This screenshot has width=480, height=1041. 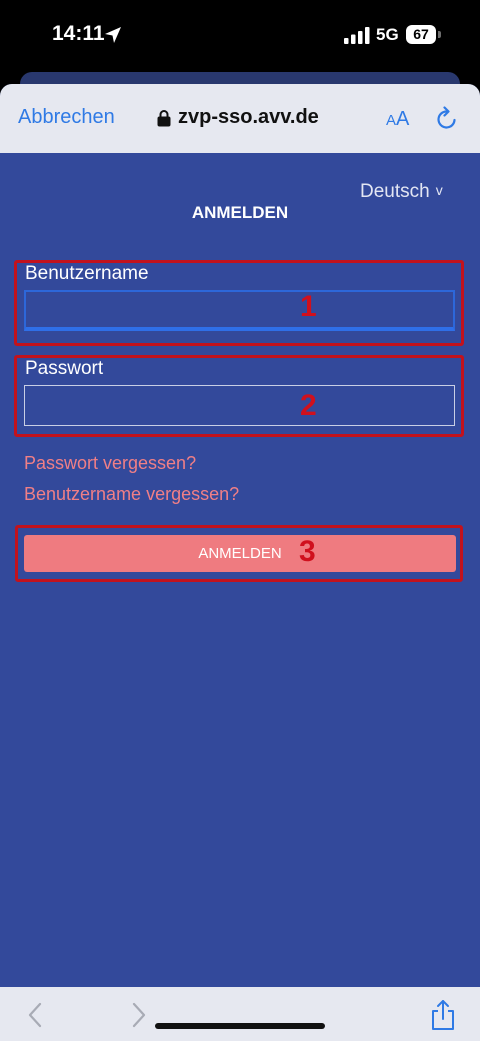 What do you see at coordinates (131, 494) in the screenshot?
I see `forgot-username-link: Benutzername vergessen?` at bounding box center [131, 494].